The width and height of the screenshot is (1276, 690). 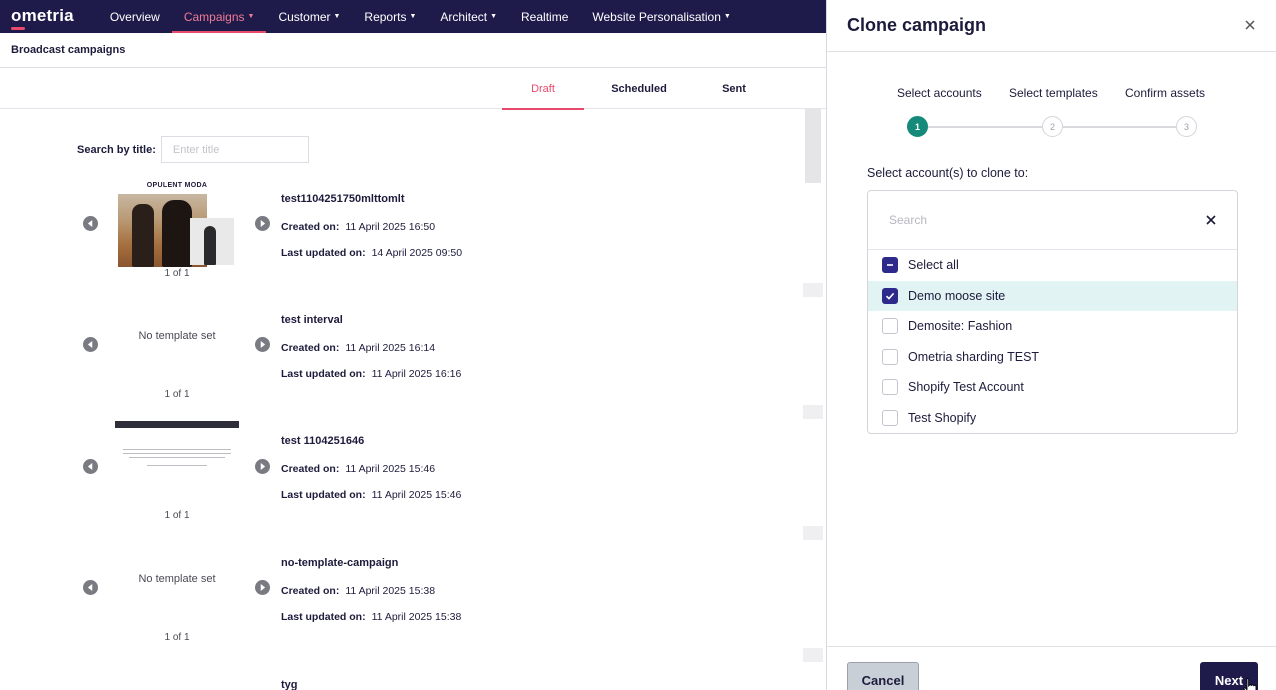 What do you see at coordinates (177, 448) in the screenshot?
I see `template-thumbnail` at bounding box center [177, 448].